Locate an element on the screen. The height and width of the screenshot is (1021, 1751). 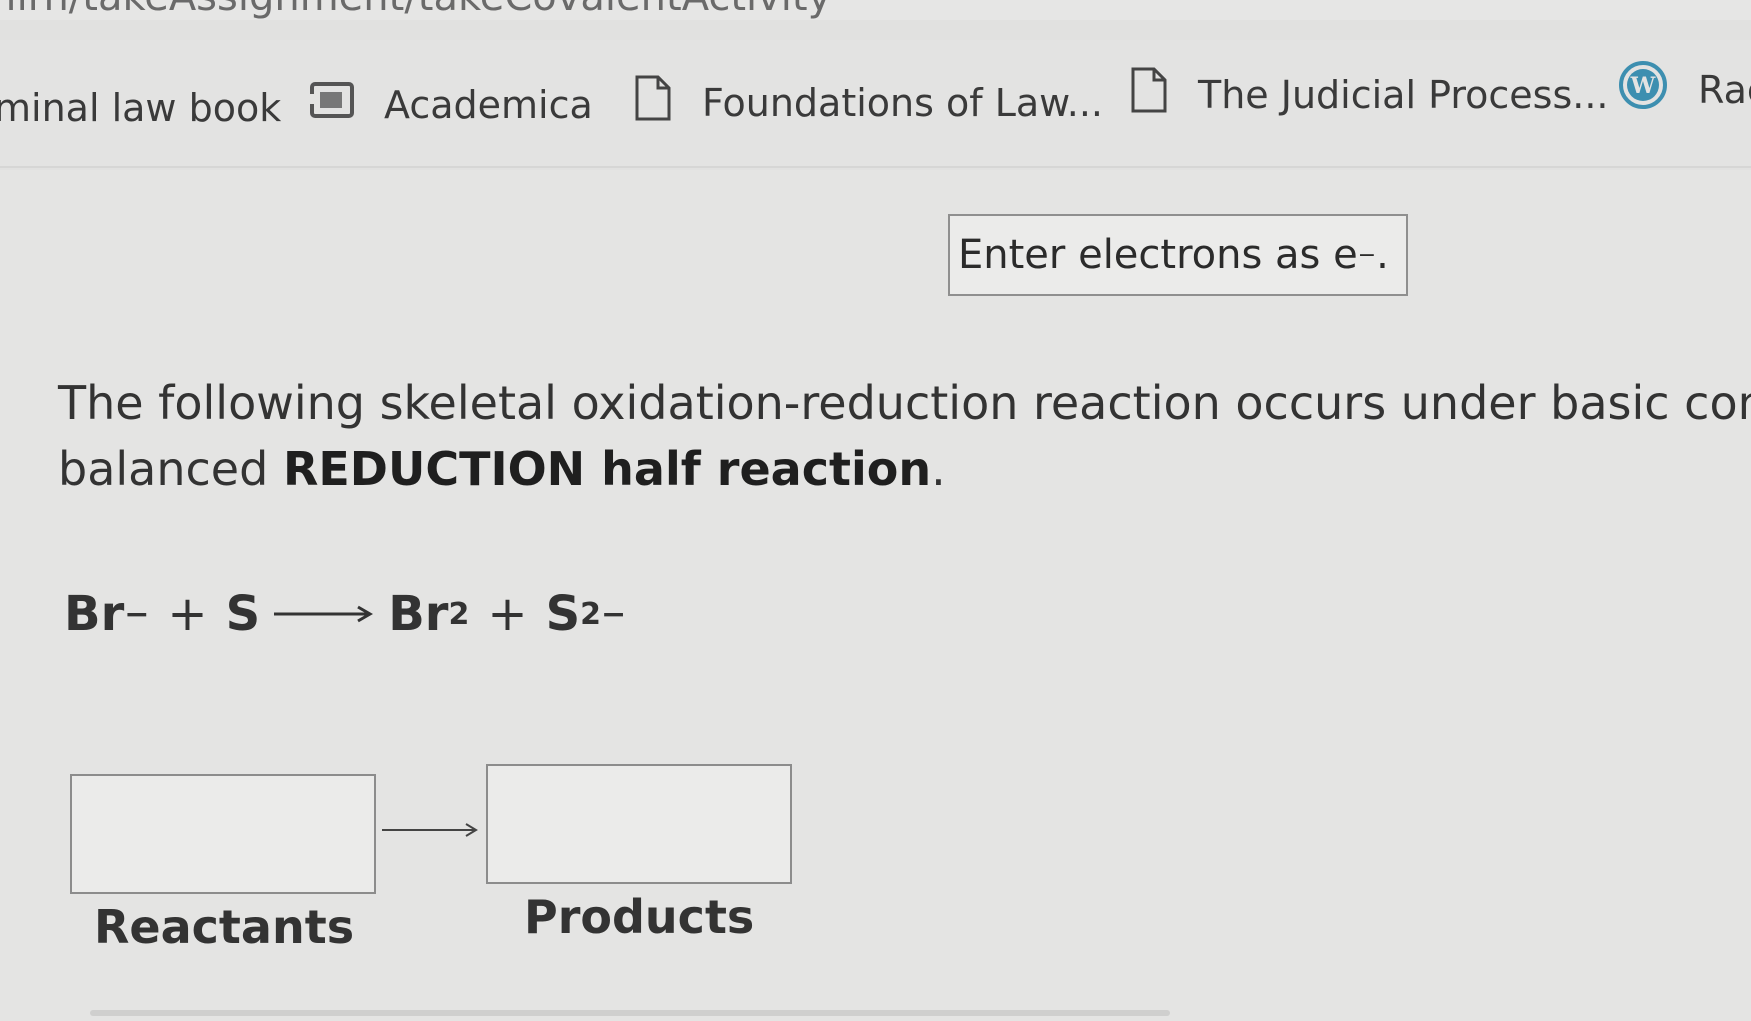
reactant-br: Br is located at coordinates (94, 614).